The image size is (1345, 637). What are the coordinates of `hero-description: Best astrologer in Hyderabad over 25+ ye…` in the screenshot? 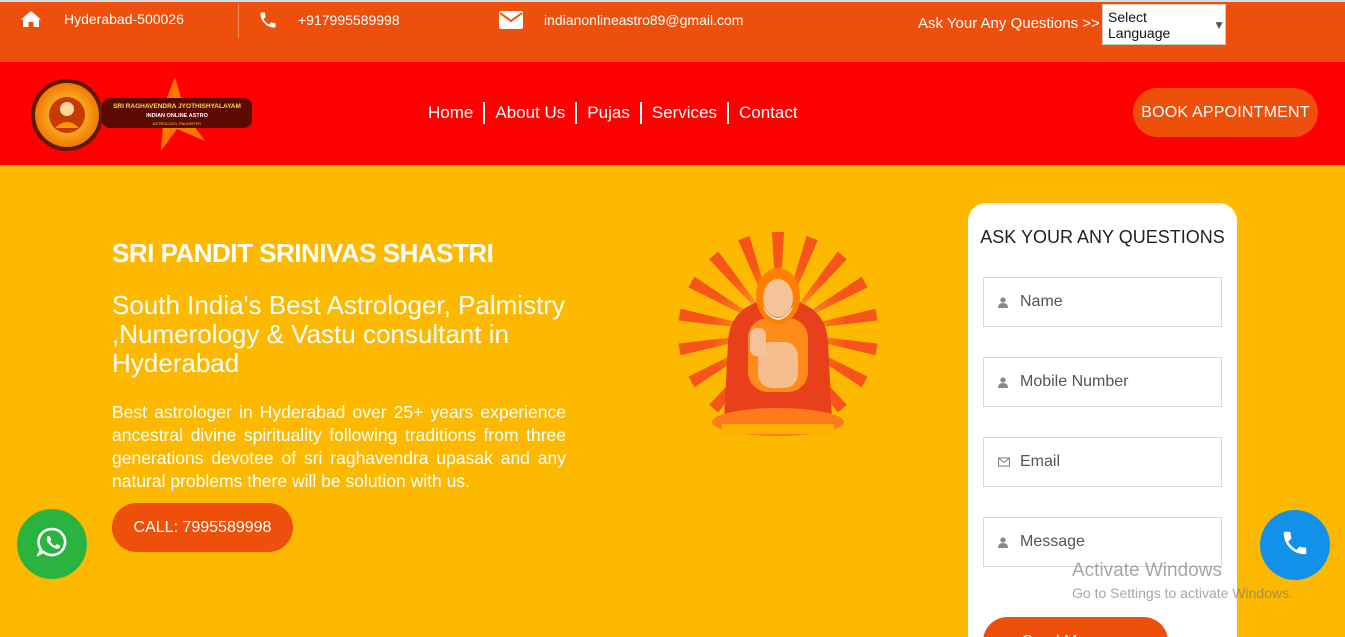 It's located at (339, 446).